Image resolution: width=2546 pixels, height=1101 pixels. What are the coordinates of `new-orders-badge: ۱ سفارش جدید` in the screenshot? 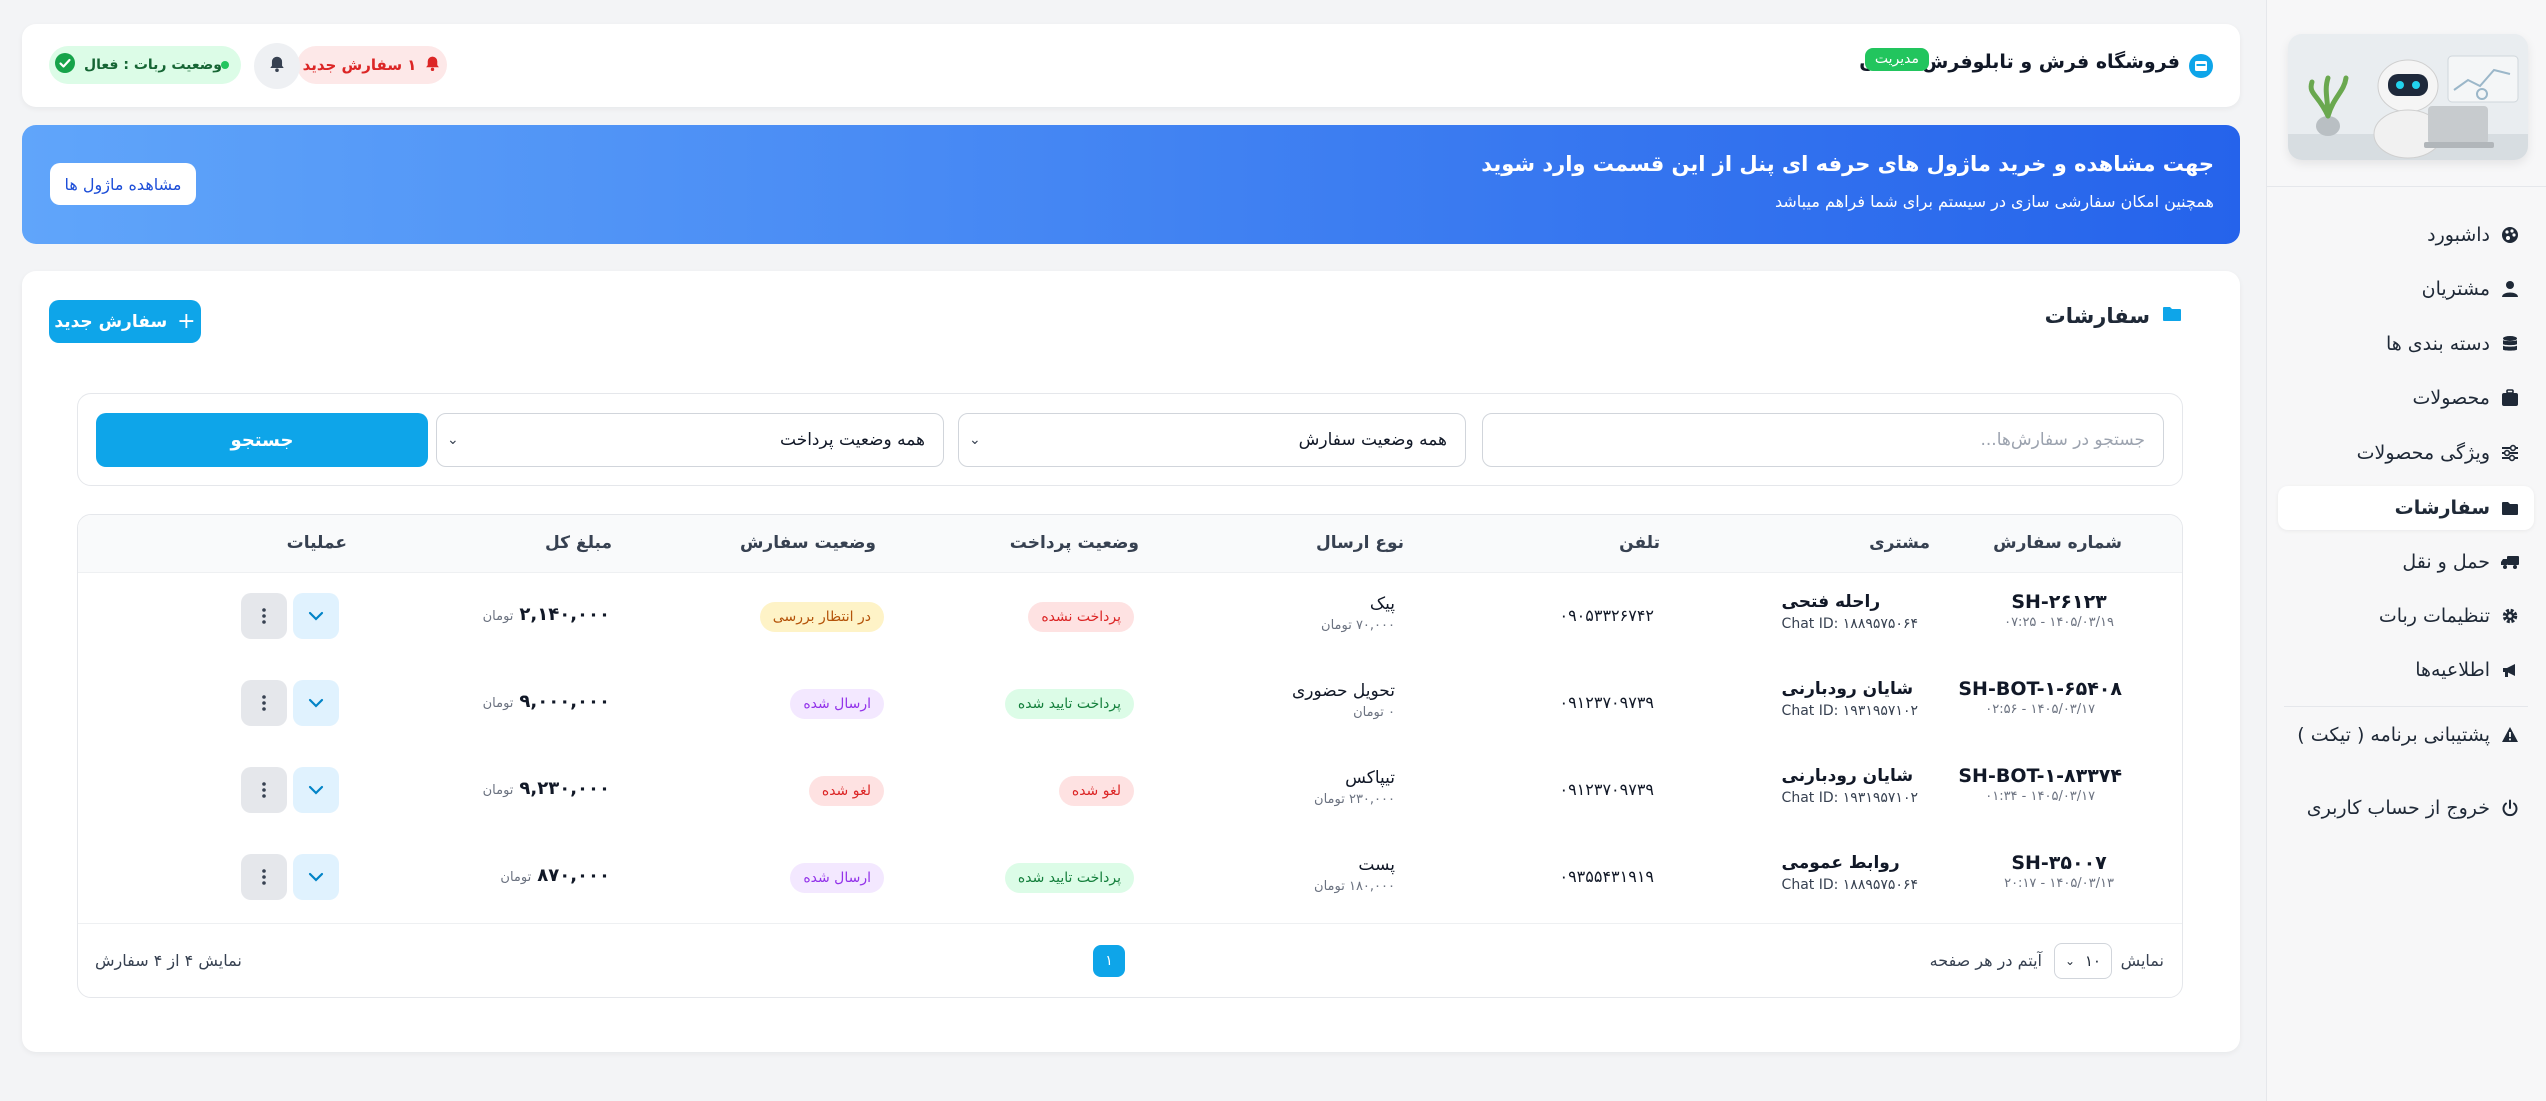 It's located at (372, 65).